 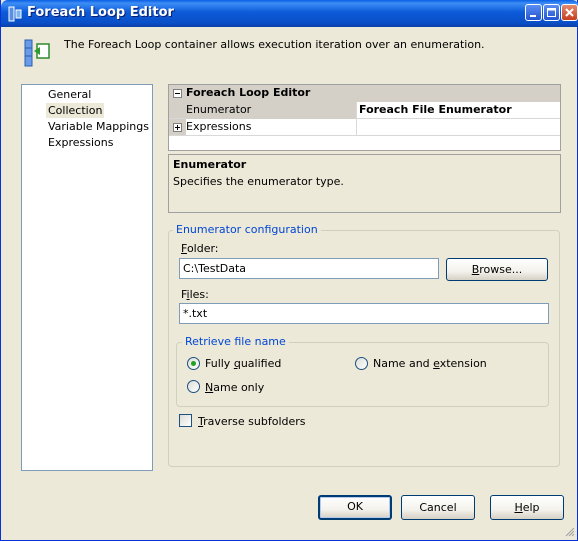 I want to click on window-title: Foreach Loop Editor, so click(x=100, y=12).